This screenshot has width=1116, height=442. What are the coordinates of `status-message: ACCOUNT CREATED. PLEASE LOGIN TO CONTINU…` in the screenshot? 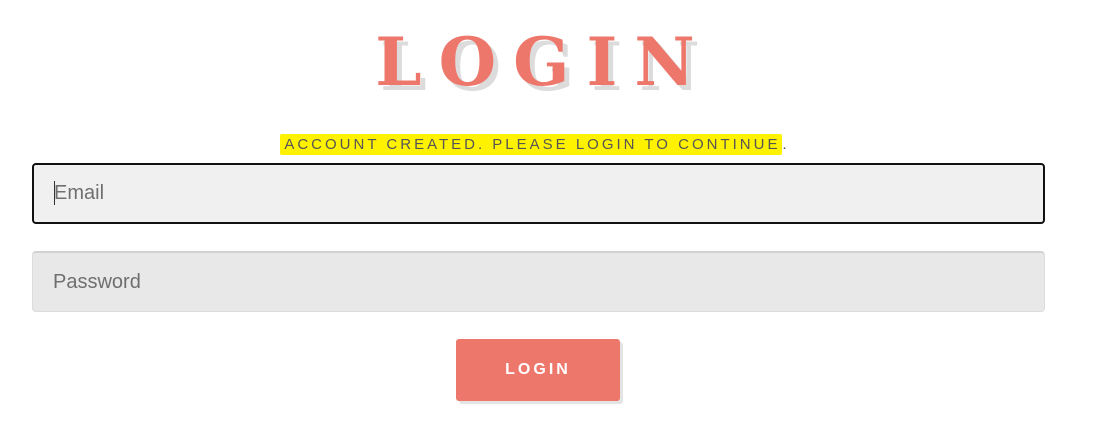 It's located at (535, 145).